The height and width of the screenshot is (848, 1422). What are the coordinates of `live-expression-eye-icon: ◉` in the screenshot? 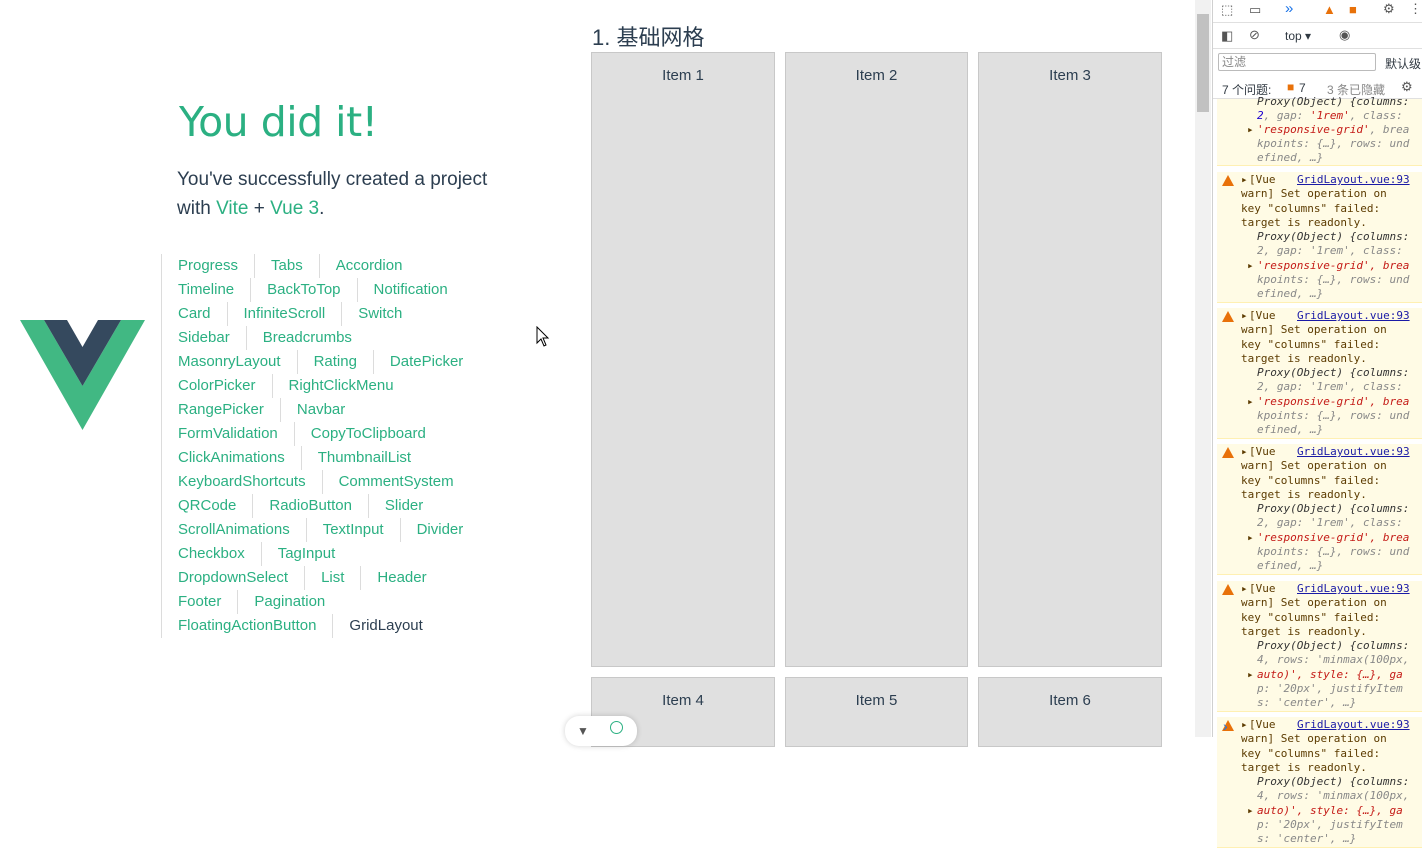 It's located at (1344, 35).